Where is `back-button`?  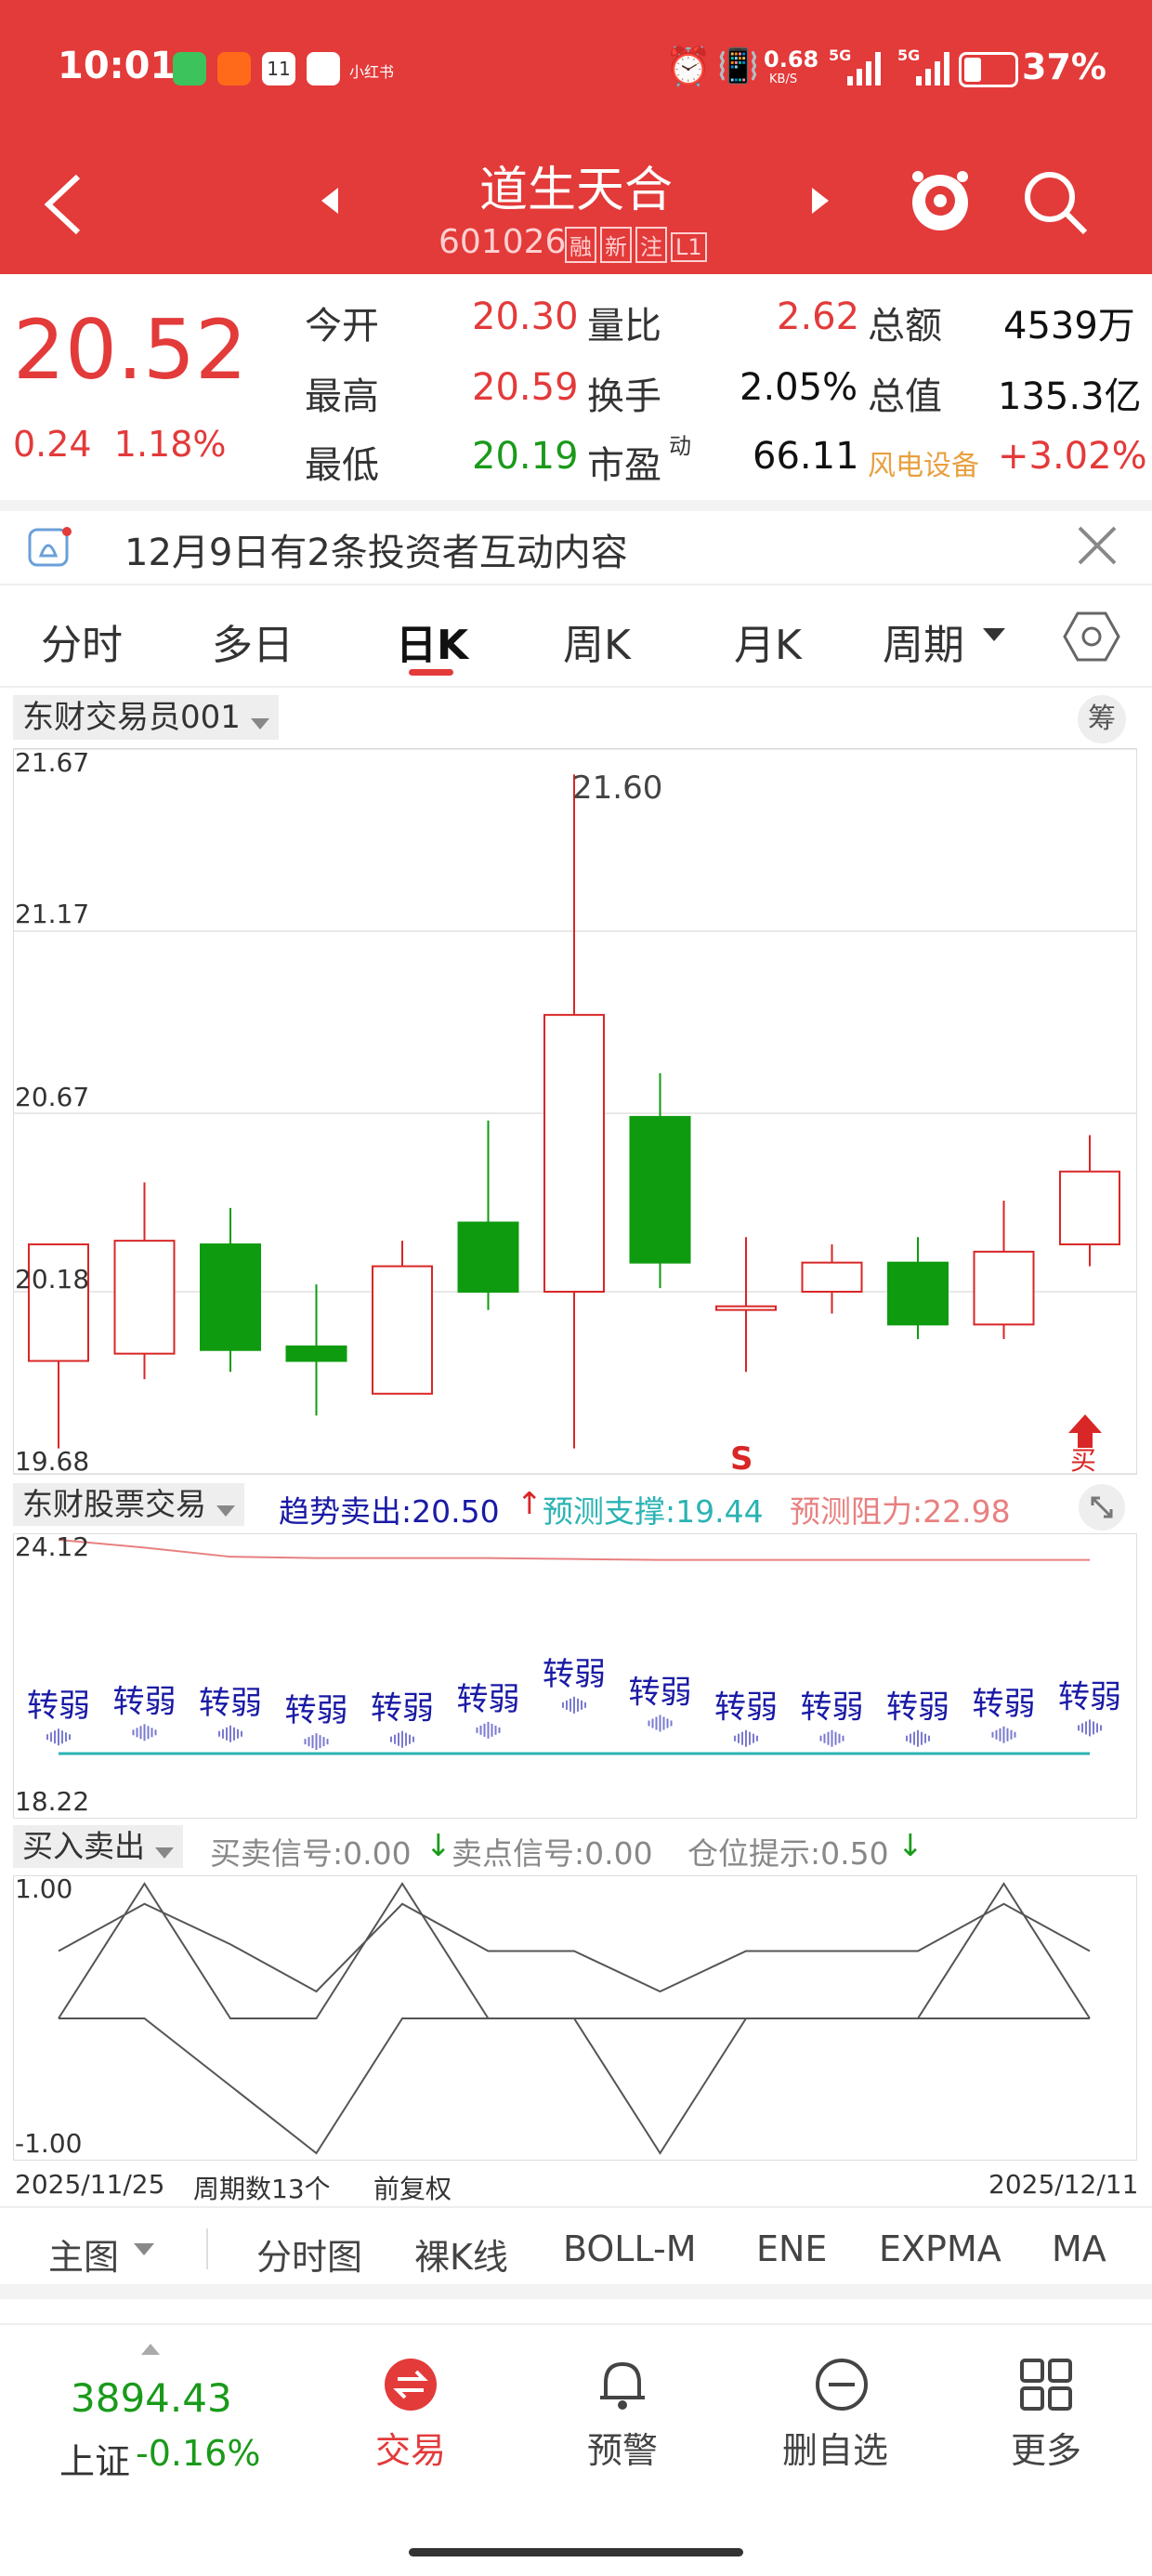 back-button is located at coordinates (65, 204).